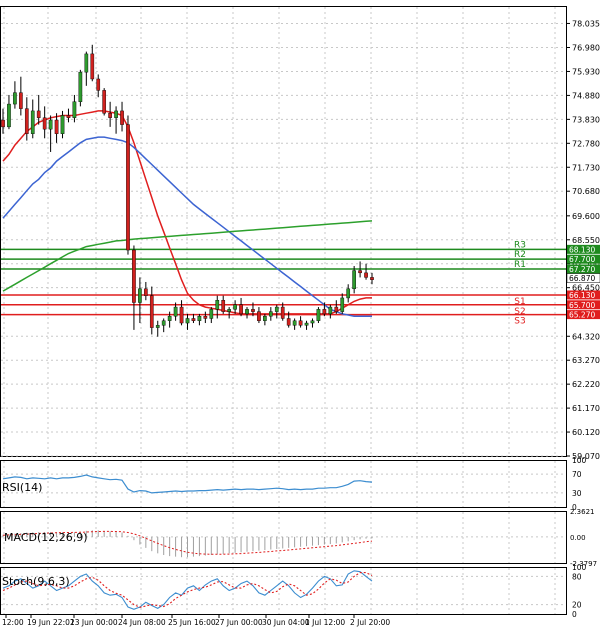 Image resolution: width=600 pixels, height=635 pixels. I want to click on y-tick-label: 78.035, so click(586, 23).